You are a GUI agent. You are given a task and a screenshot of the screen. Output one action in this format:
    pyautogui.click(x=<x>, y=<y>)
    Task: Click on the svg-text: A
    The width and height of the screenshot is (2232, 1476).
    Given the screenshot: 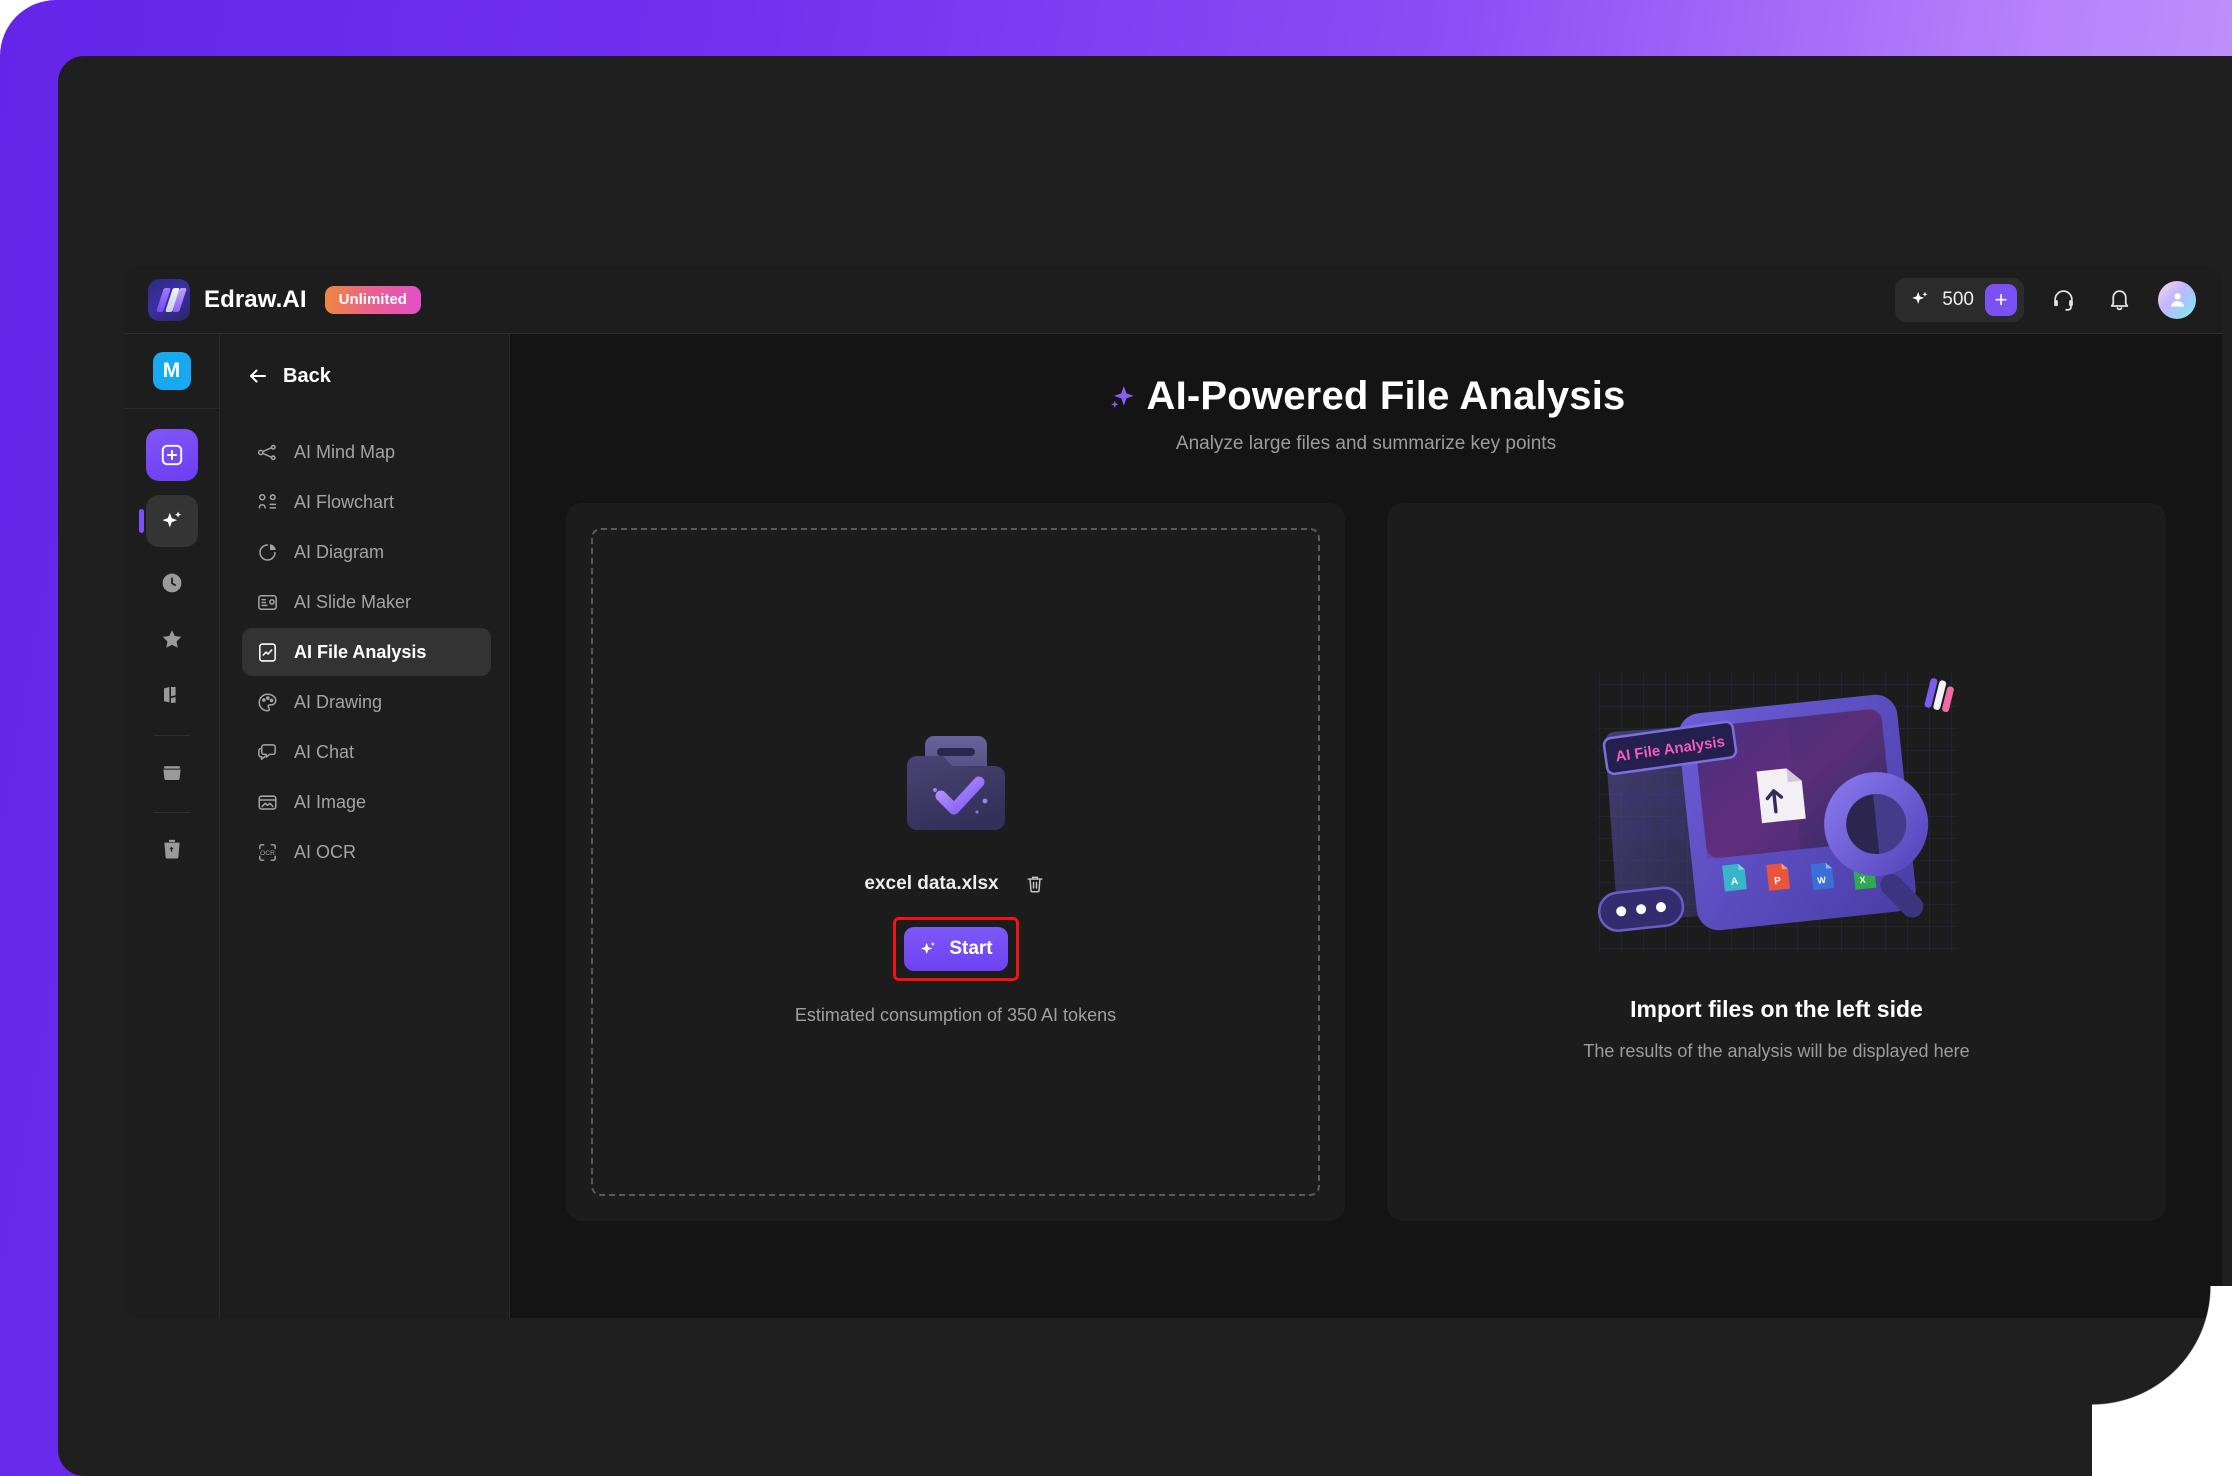 What is the action you would take?
    pyautogui.click(x=1734, y=882)
    